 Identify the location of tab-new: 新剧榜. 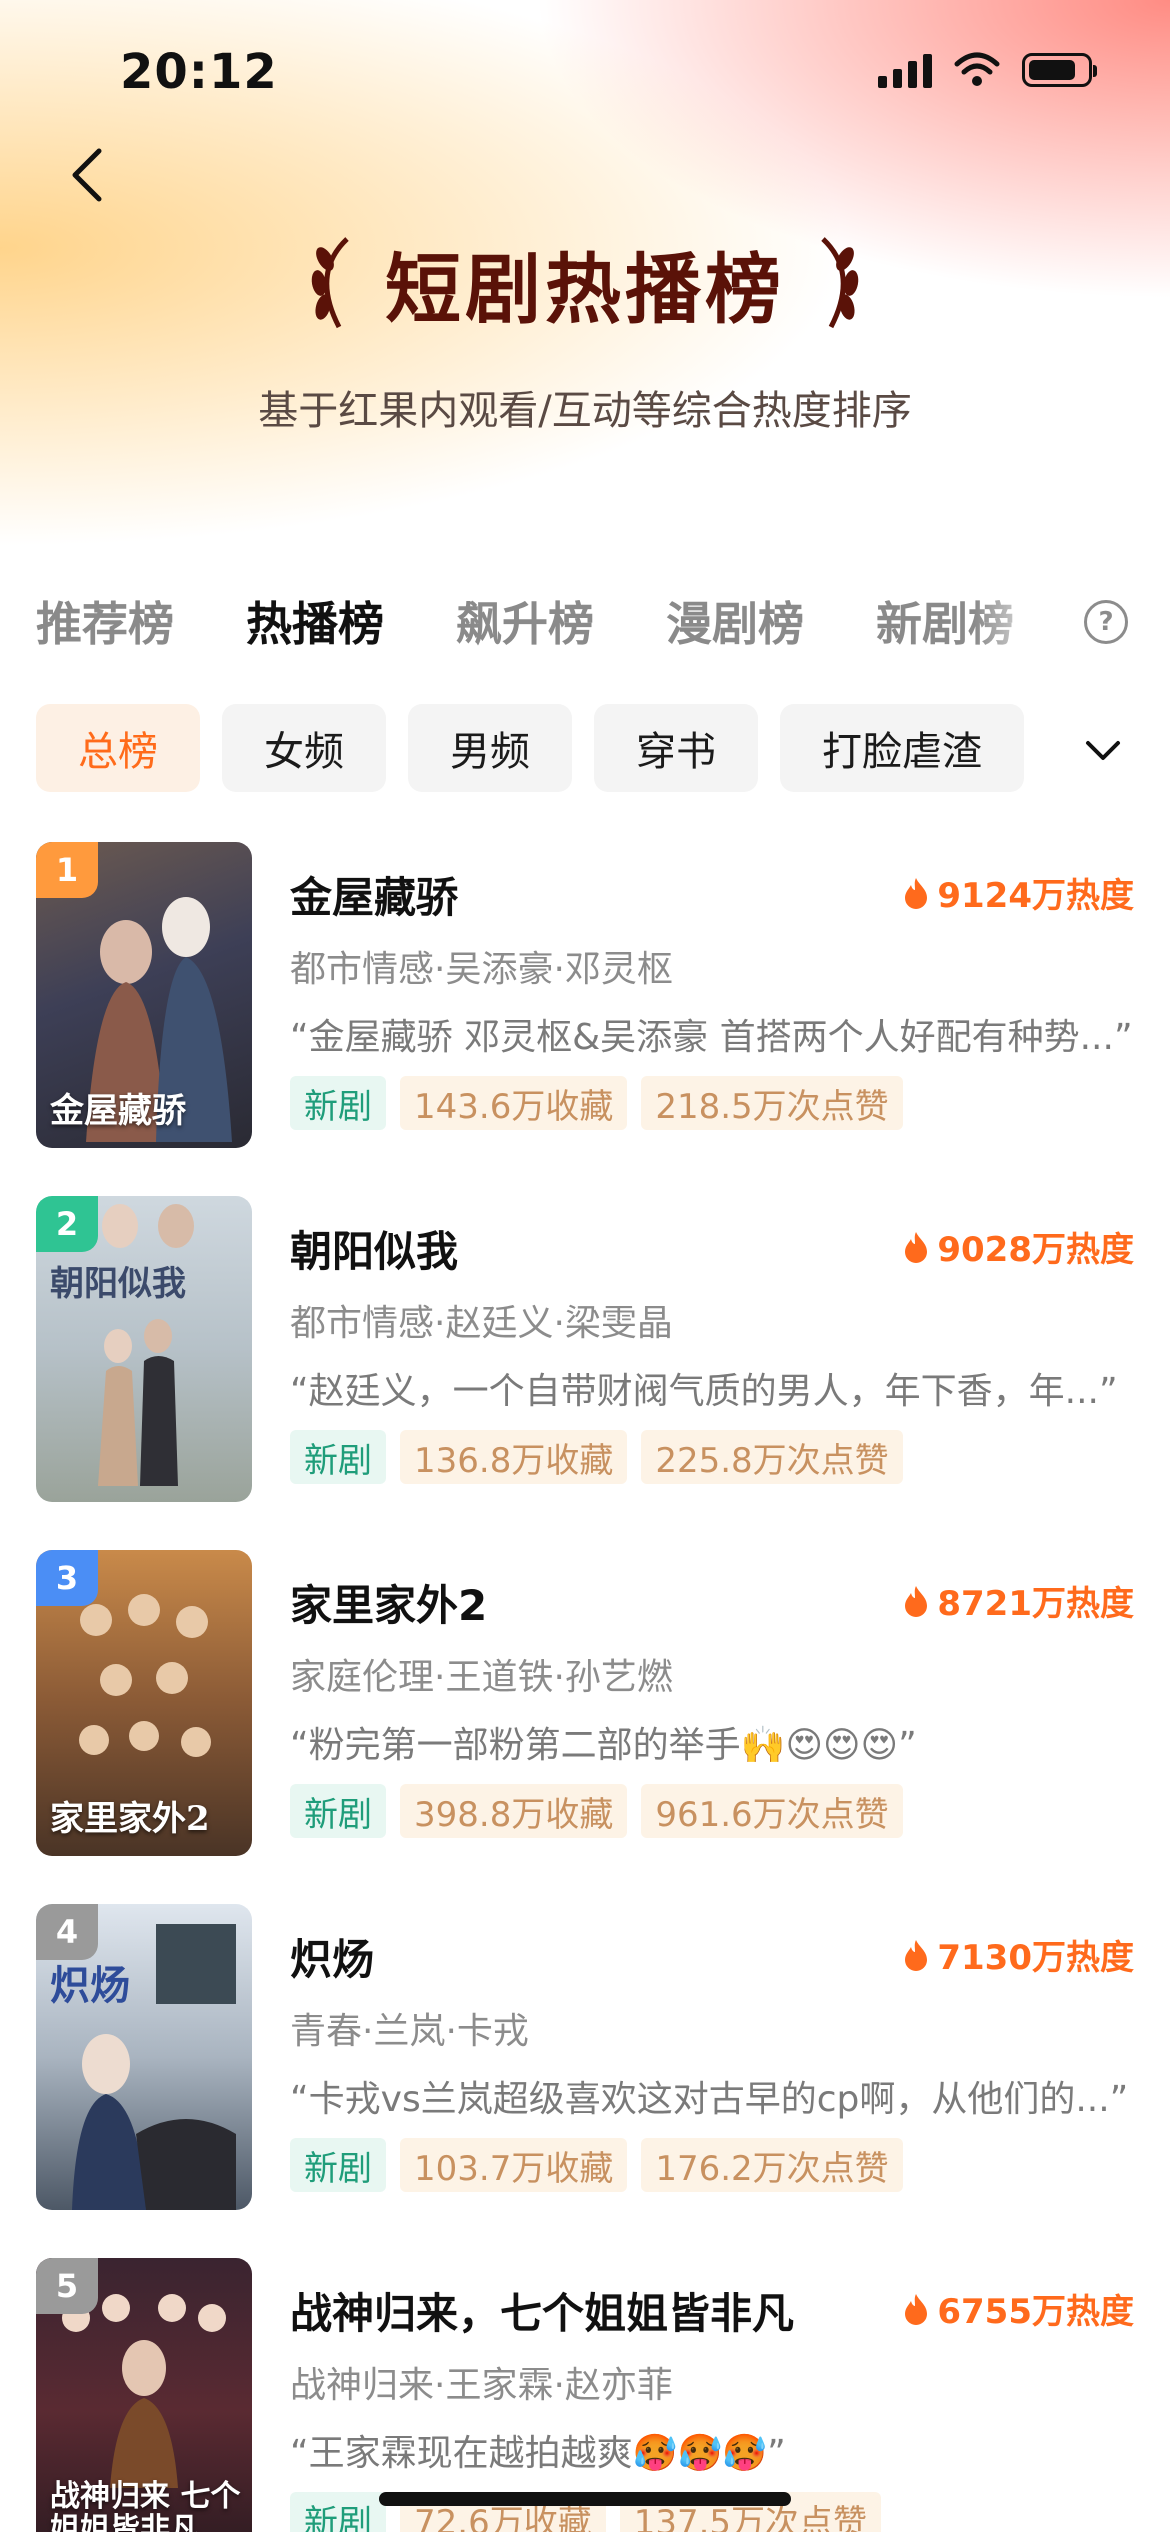
(945, 621).